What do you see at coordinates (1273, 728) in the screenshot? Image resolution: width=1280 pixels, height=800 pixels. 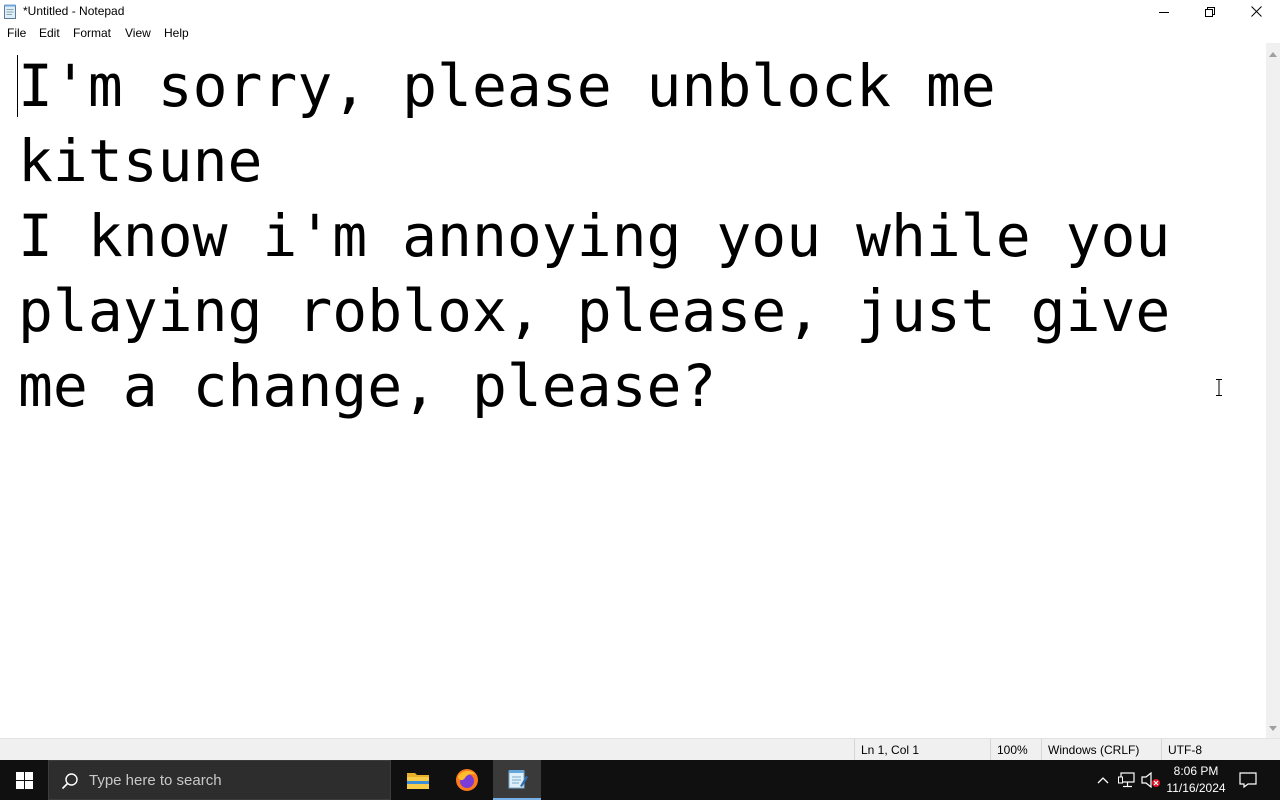 I see `scroll-down-arrow-icon` at bounding box center [1273, 728].